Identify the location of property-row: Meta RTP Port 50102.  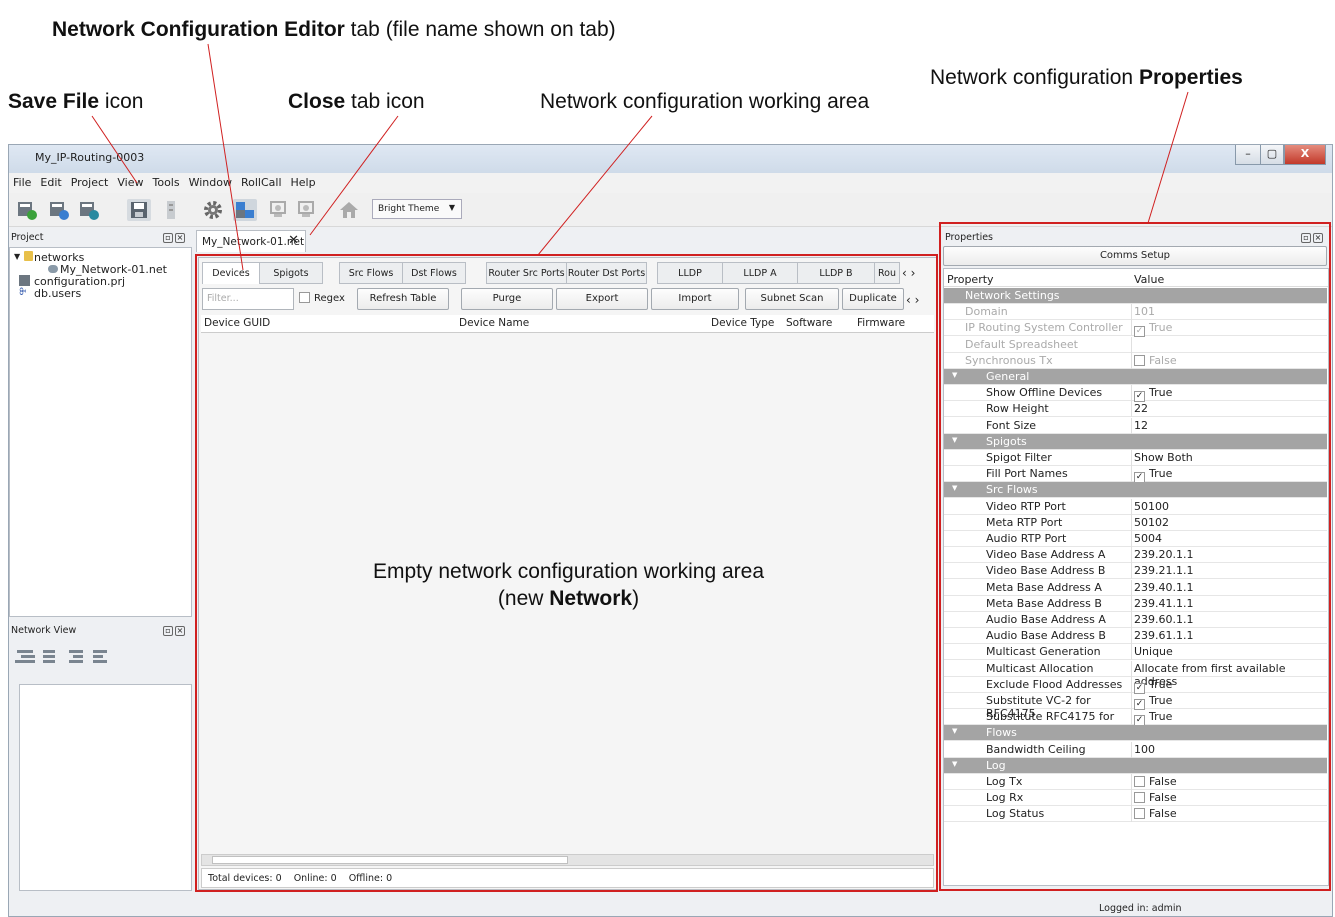
(1135, 522).